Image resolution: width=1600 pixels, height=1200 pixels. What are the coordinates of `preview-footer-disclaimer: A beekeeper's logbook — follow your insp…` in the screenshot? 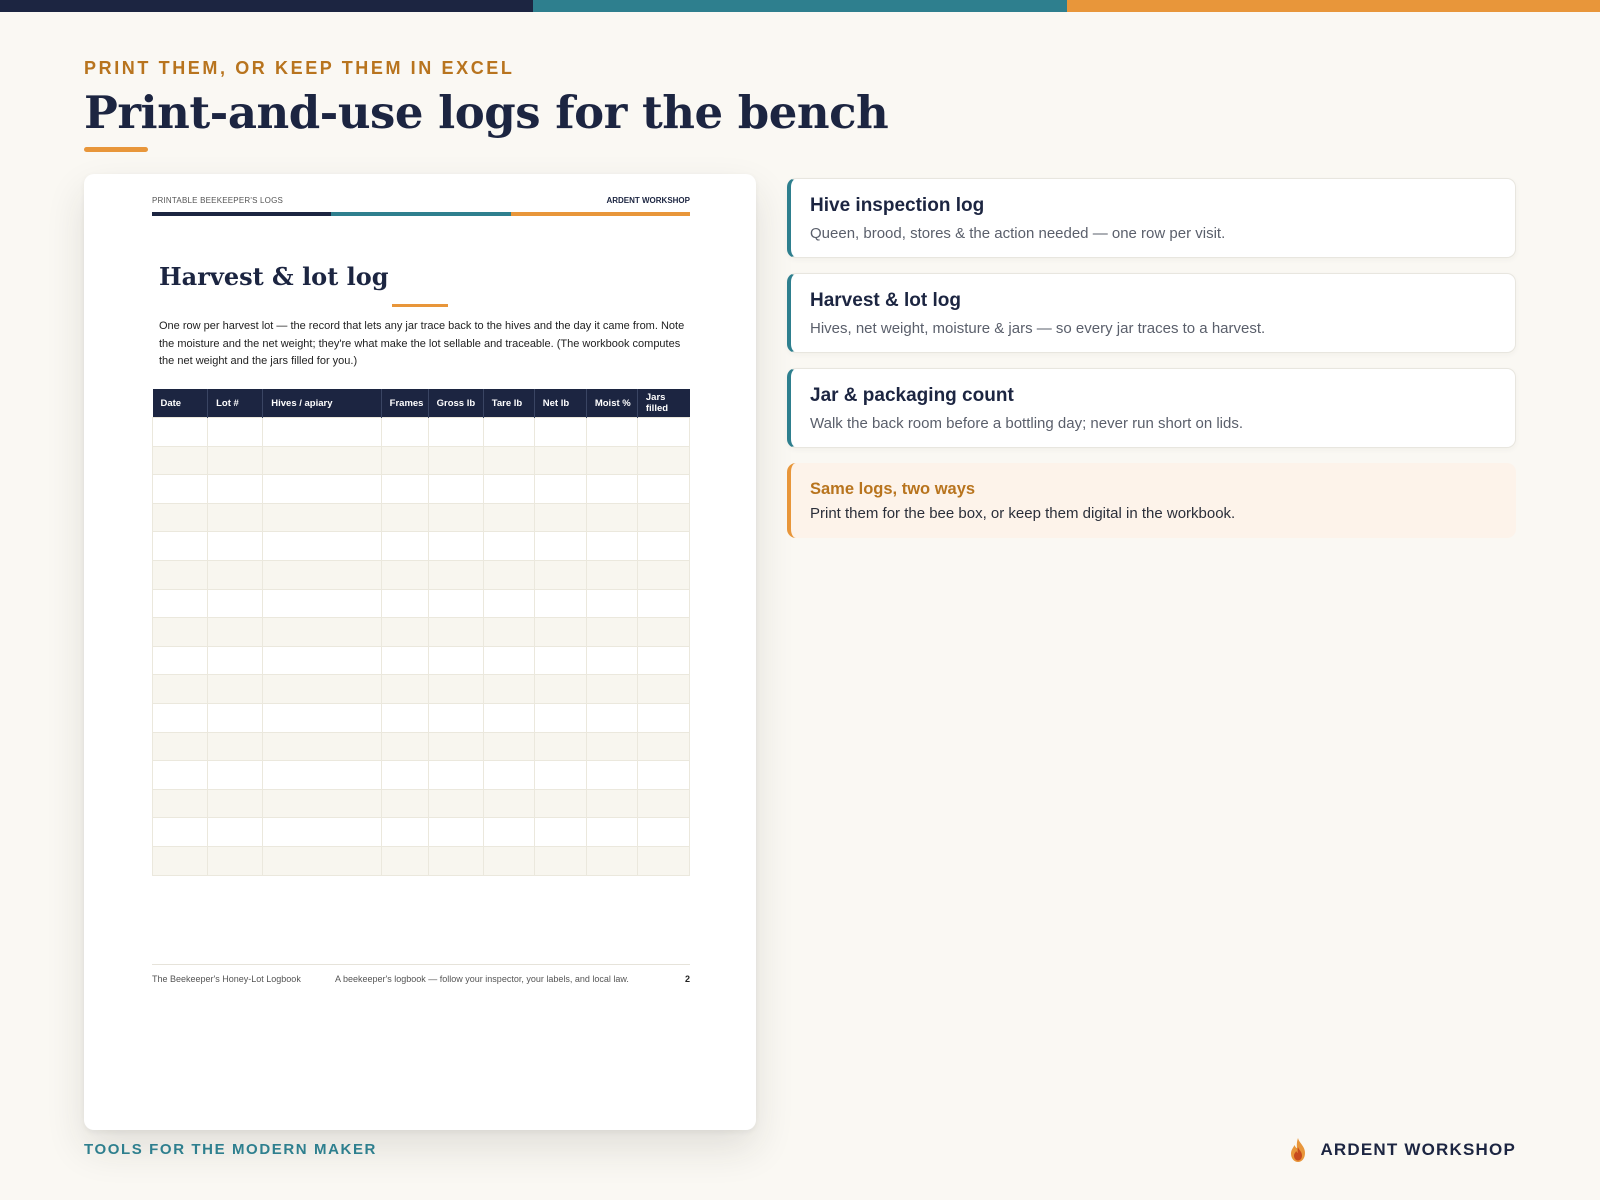 It's located at (482, 979).